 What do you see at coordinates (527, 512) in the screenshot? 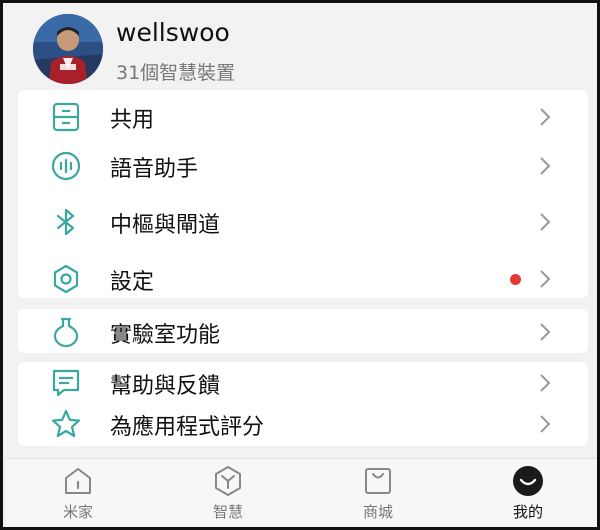
I see `tab-label: 我的` at bounding box center [527, 512].